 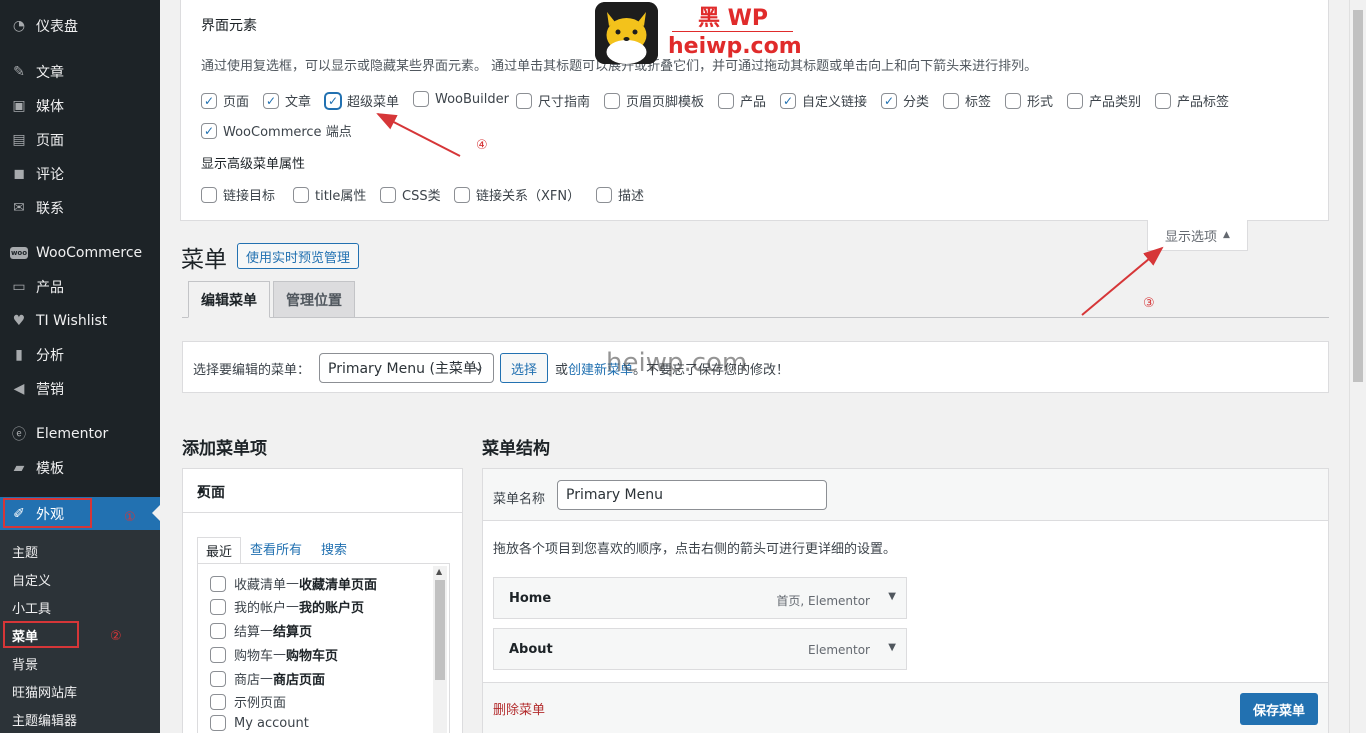 I want to click on sidebar-item-products: ▭ 产品, so click(x=80, y=287).